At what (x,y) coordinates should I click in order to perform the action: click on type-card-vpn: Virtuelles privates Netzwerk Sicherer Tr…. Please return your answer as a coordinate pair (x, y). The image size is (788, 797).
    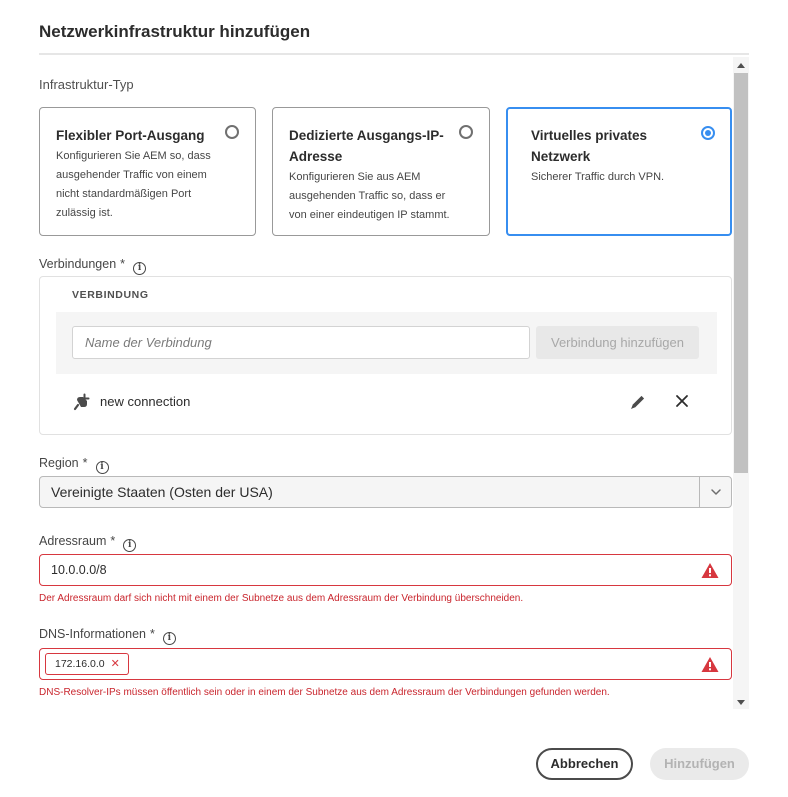
    Looking at the image, I should click on (619, 171).